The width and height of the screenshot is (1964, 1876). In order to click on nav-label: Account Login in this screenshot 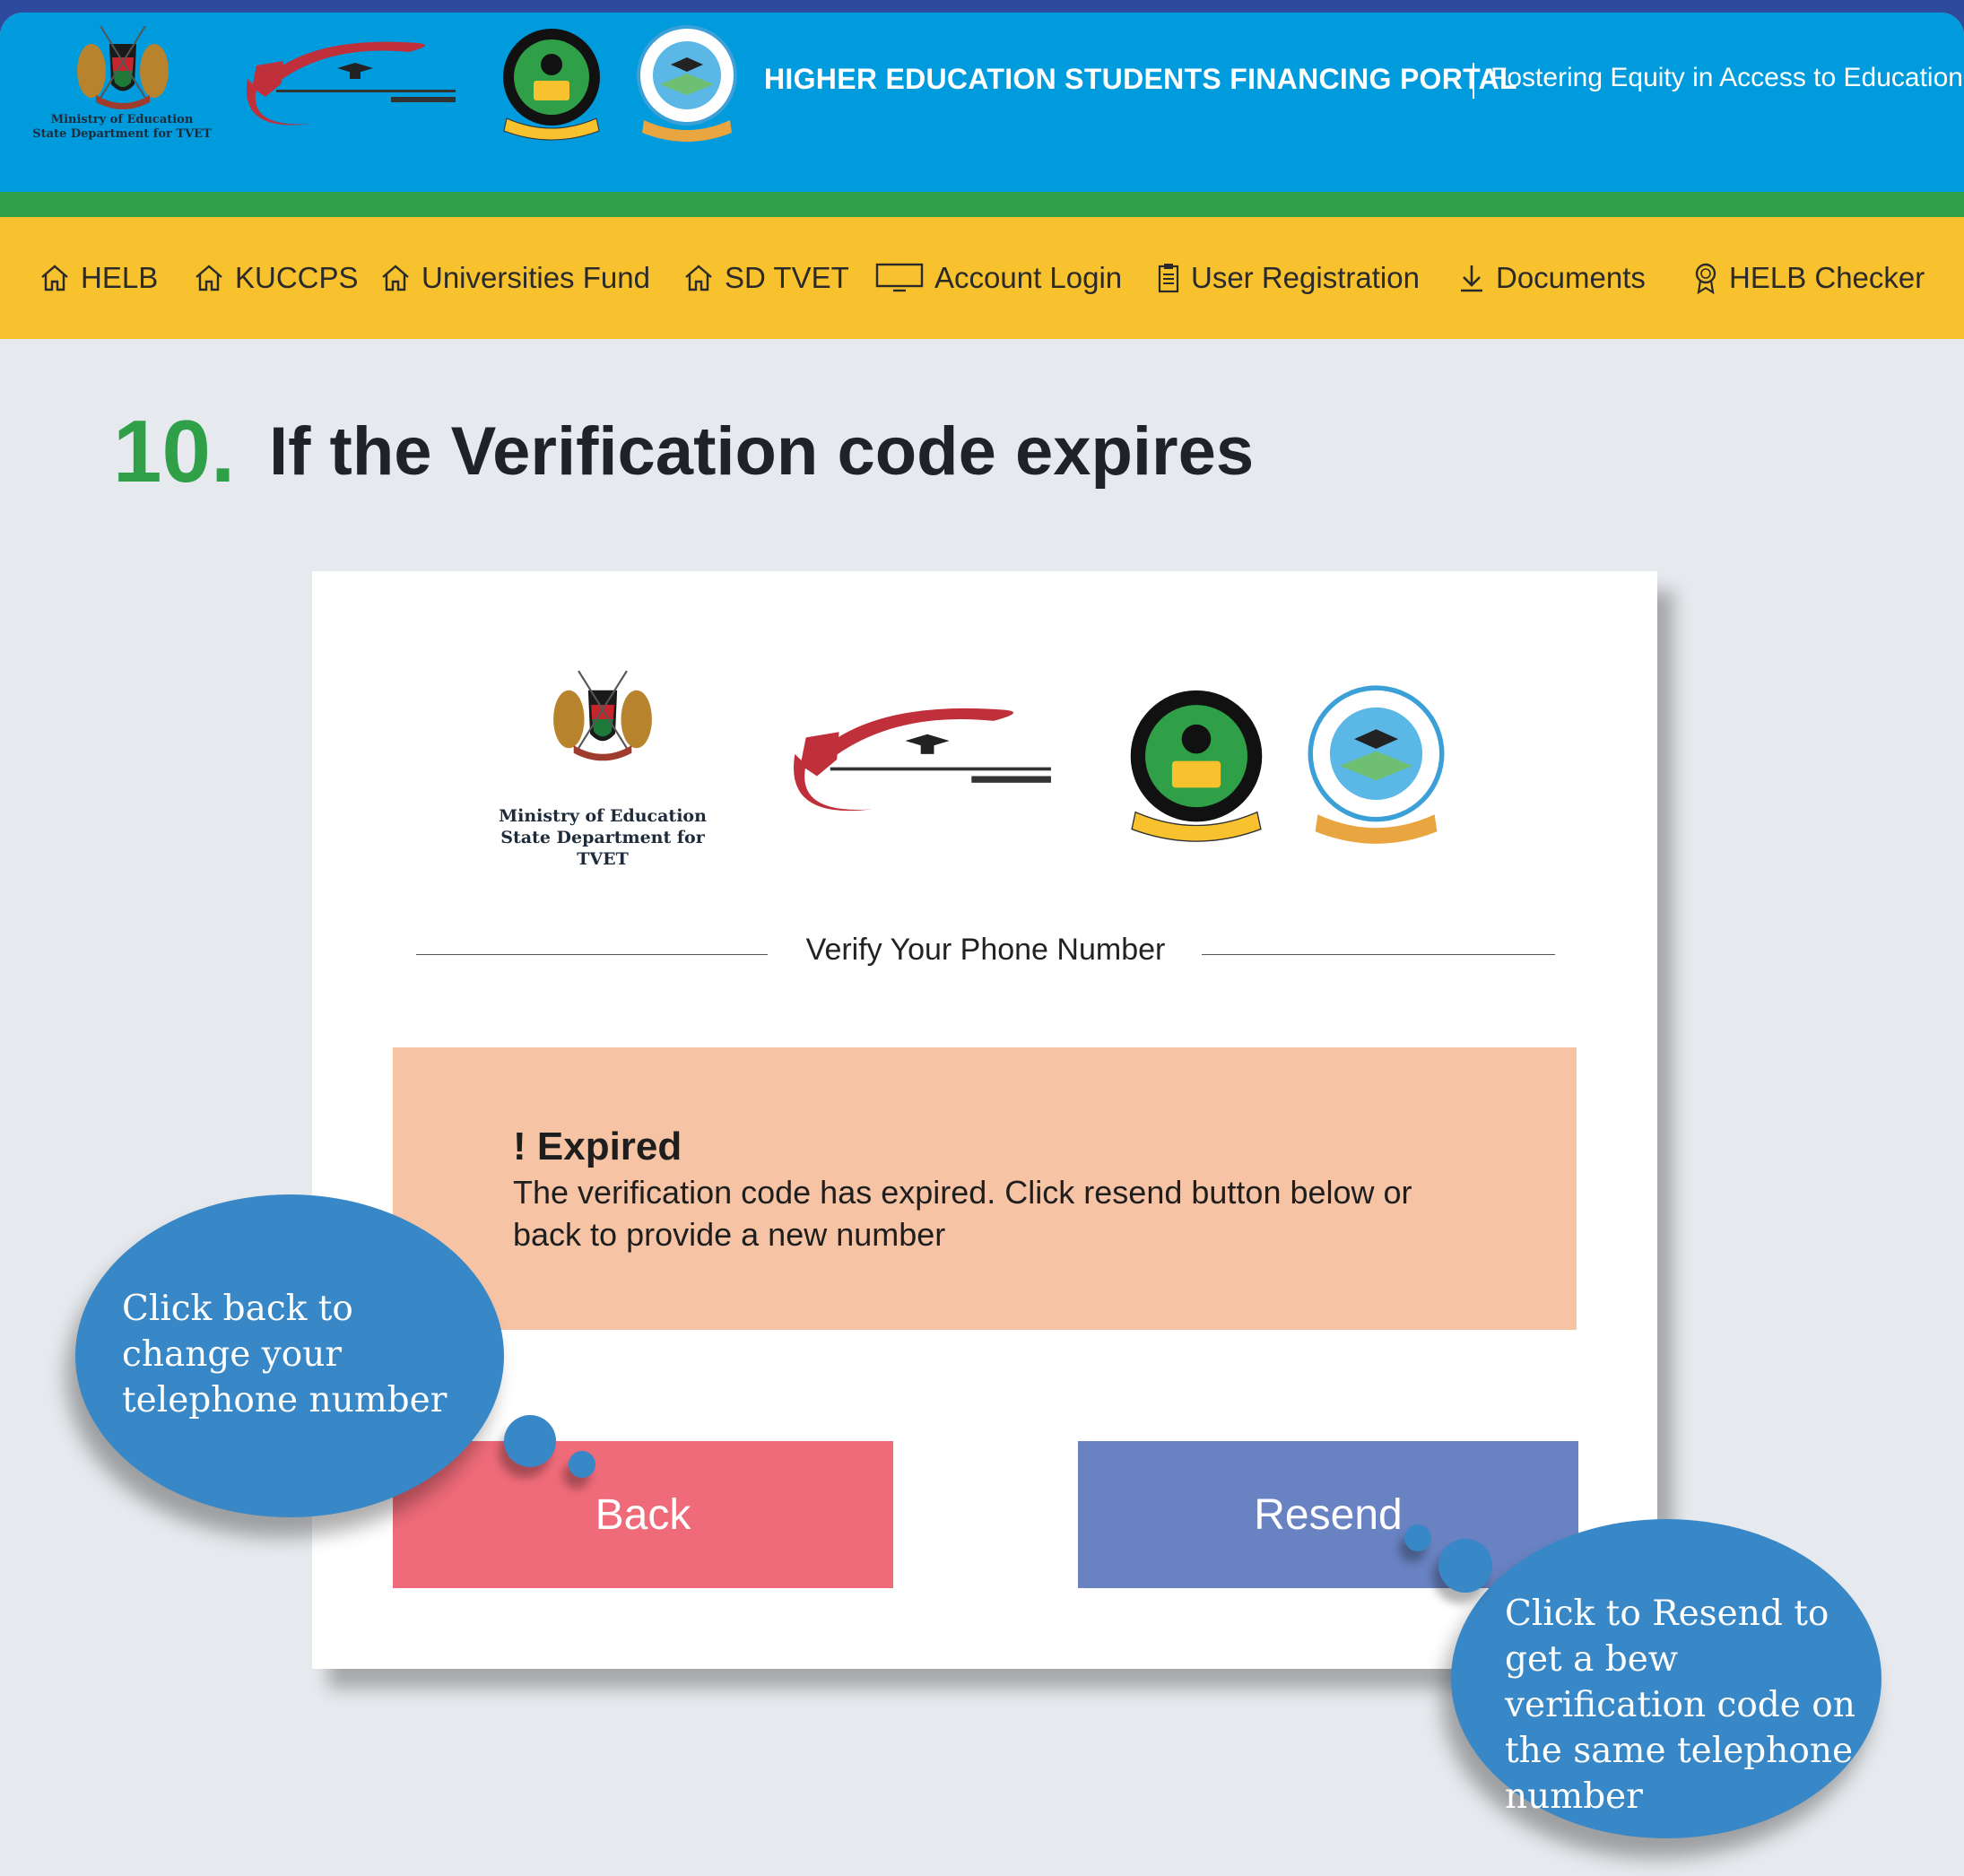, I will do `click(1028, 277)`.